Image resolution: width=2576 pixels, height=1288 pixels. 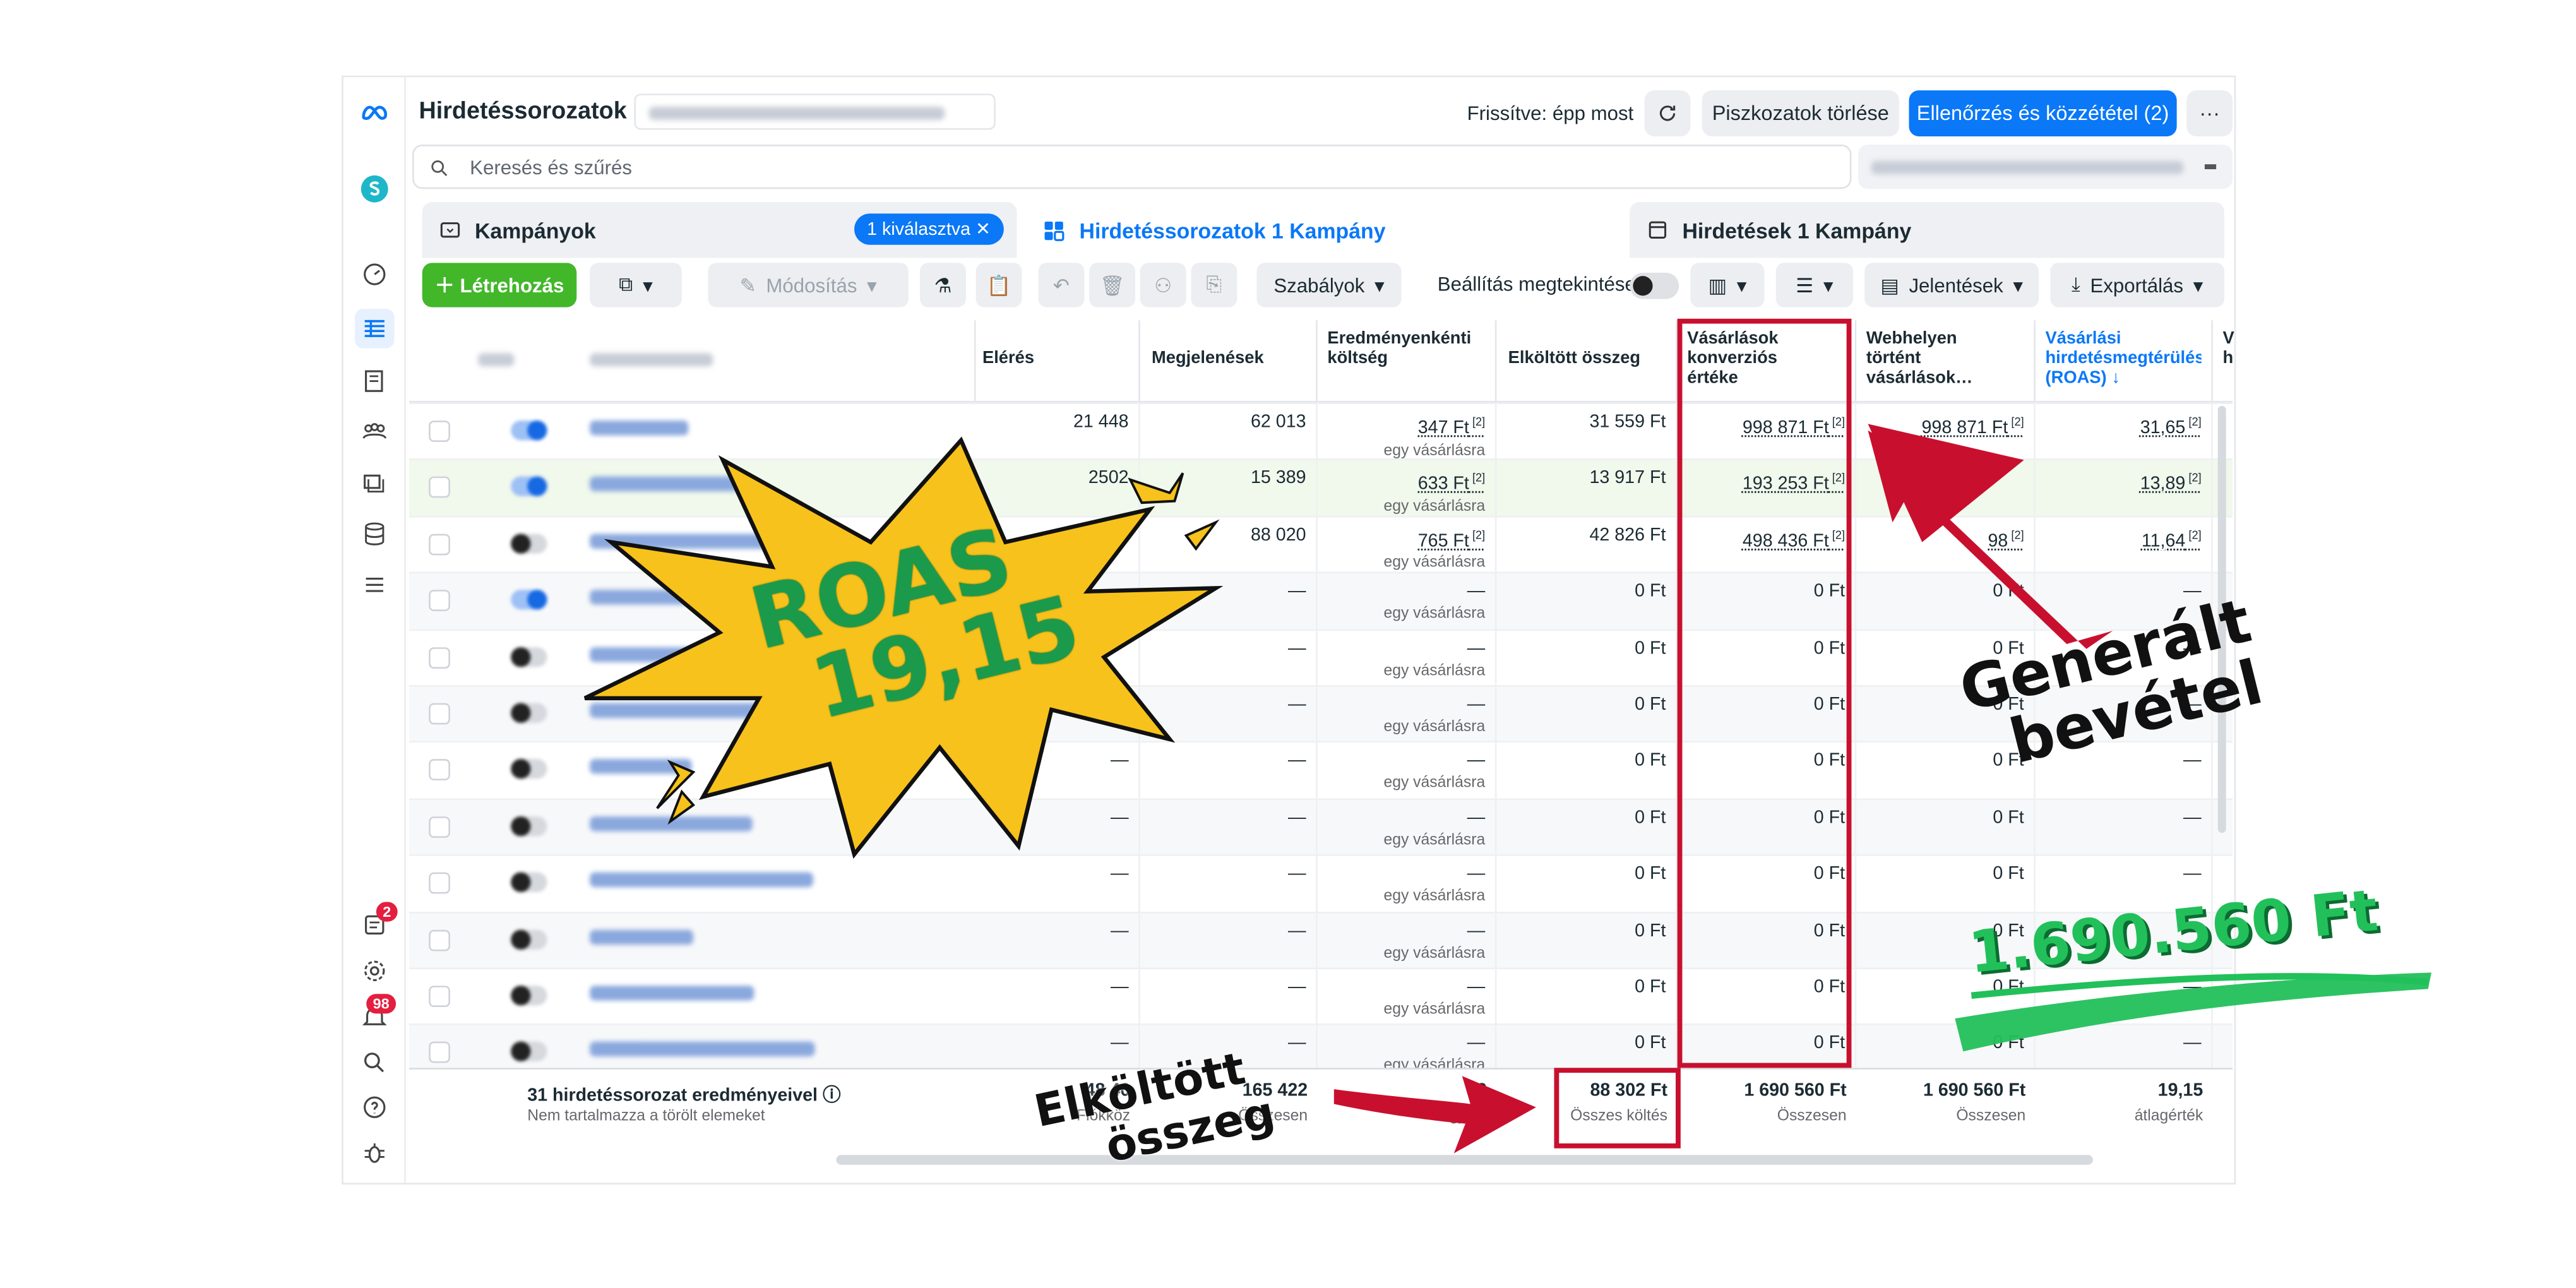 I want to click on green-underline, so click(x=2193, y=1012).